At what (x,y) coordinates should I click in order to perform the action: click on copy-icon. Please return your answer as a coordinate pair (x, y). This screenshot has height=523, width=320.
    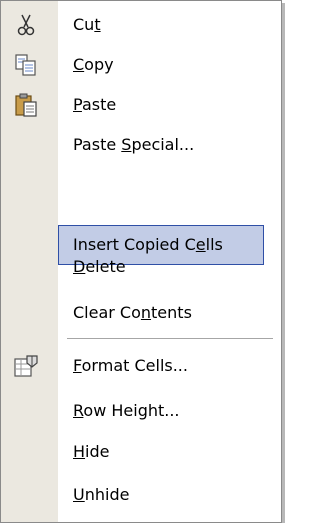
    Looking at the image, I should click on (26, 65).